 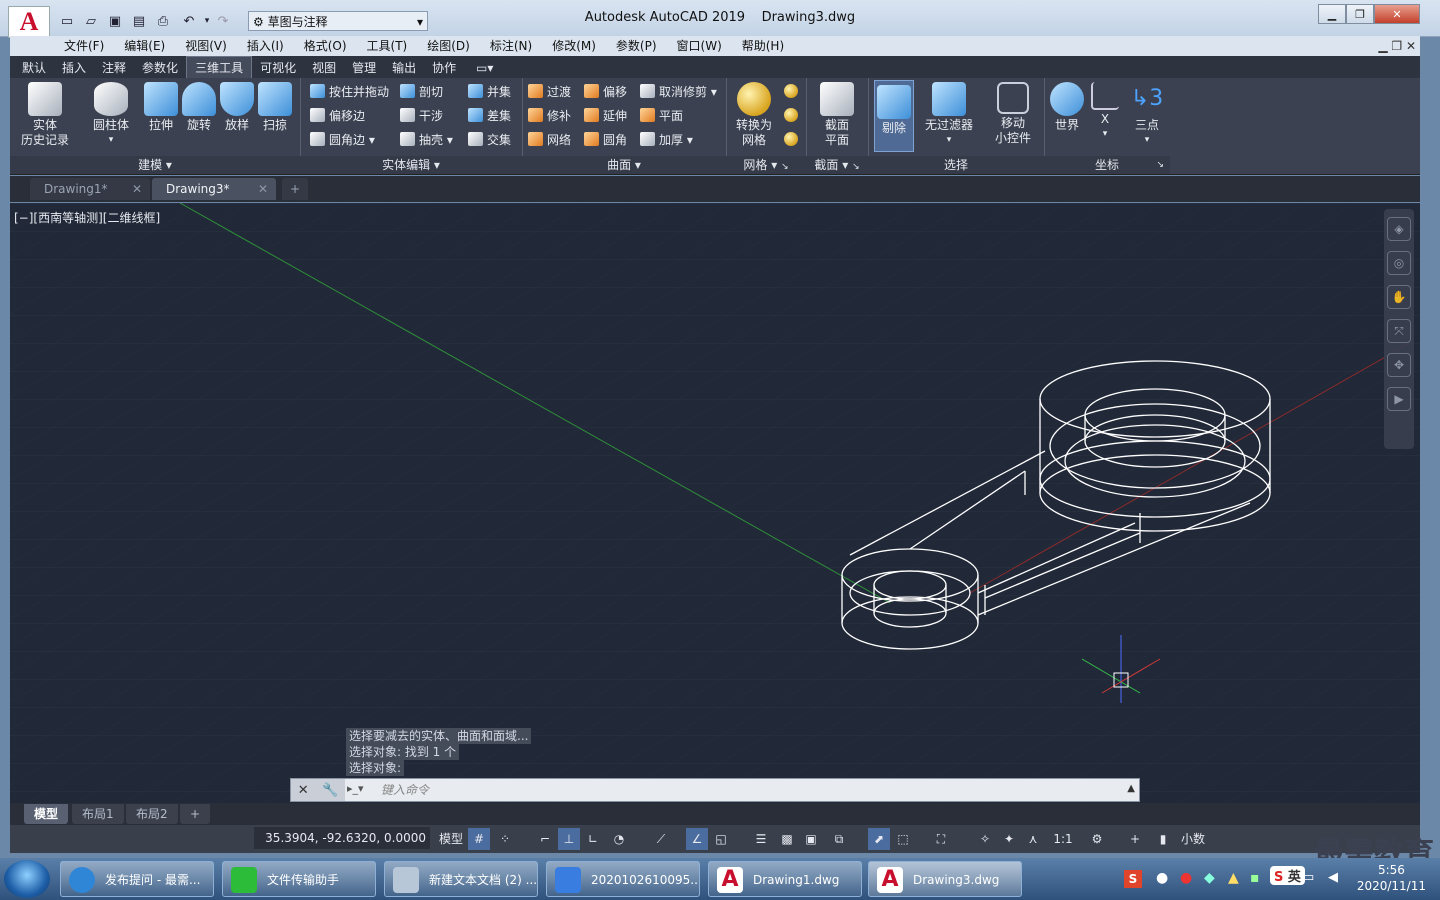 I want to click on doc-window-controls: ▁ ❐ ✕, so click(x=1397, y=46).